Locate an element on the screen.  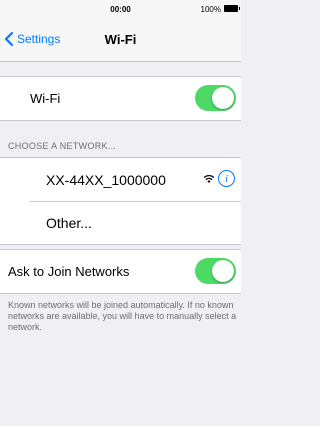
ask-to-join-toggle is located at coordinates (215, 271).